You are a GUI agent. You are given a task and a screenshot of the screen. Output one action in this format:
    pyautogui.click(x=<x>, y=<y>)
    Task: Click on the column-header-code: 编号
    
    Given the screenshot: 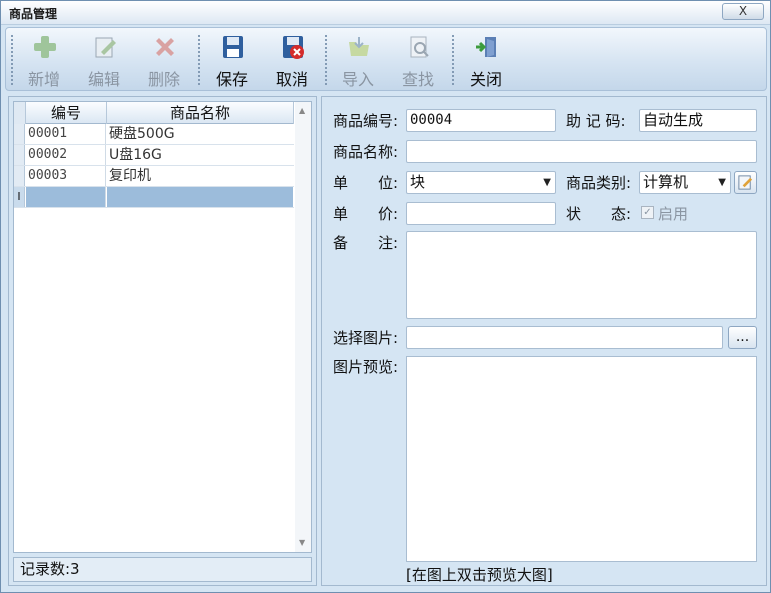 What is the action you would take?
    pyautogui.click(x=66, y=113)
    